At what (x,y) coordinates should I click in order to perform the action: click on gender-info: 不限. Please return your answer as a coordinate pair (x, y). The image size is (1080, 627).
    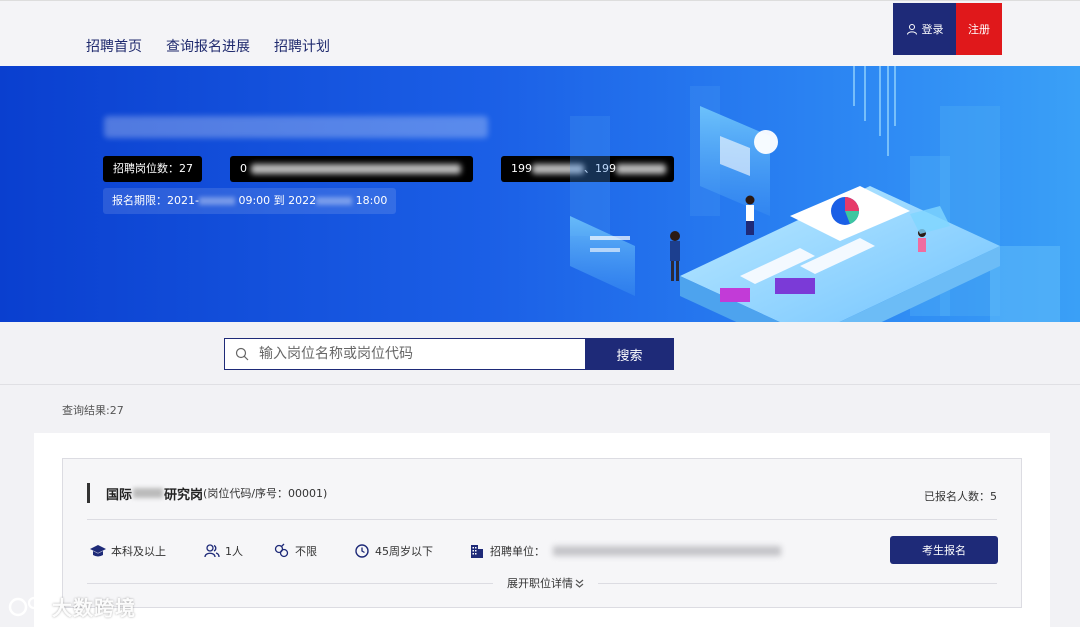
    Looking at the image, I should click on (313, 551).